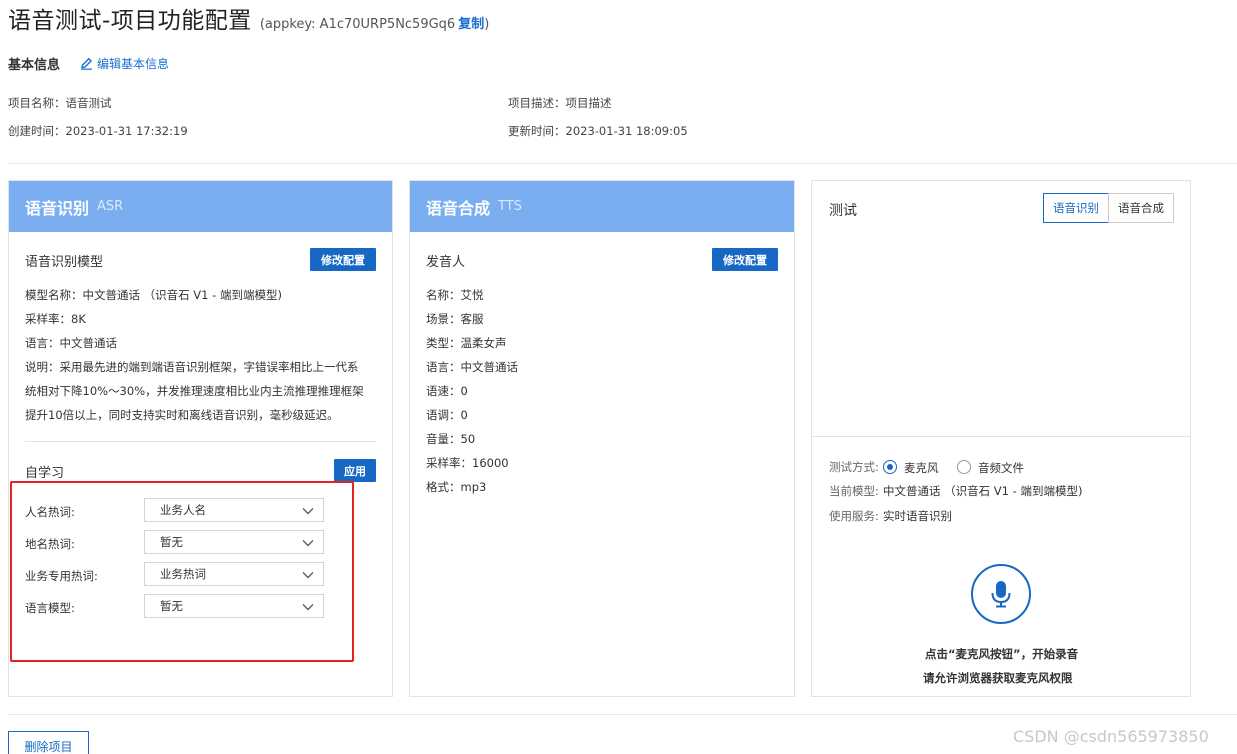  I want to click on microphone-button, so click(1001, 594).